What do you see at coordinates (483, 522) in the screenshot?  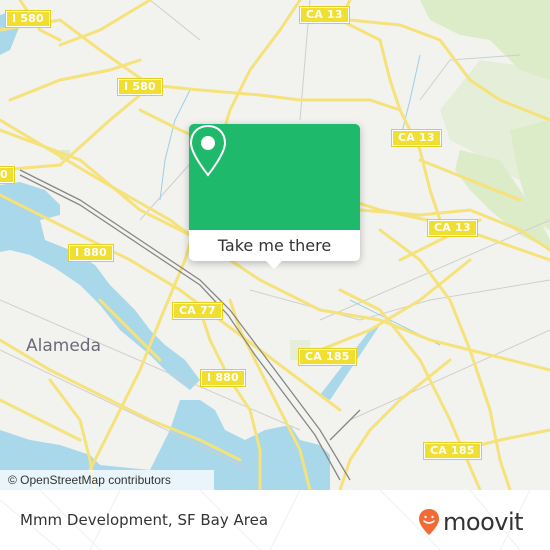 I see `moovit-wordmark: moovit` at bounding box center [483, 522].